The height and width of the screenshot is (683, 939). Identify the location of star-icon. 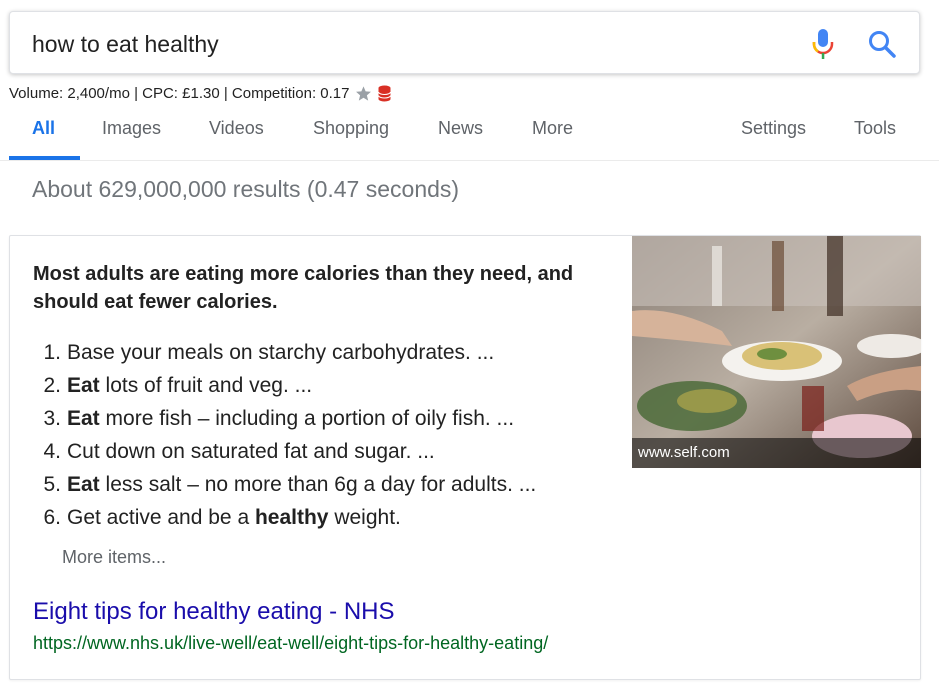
(363, 93).